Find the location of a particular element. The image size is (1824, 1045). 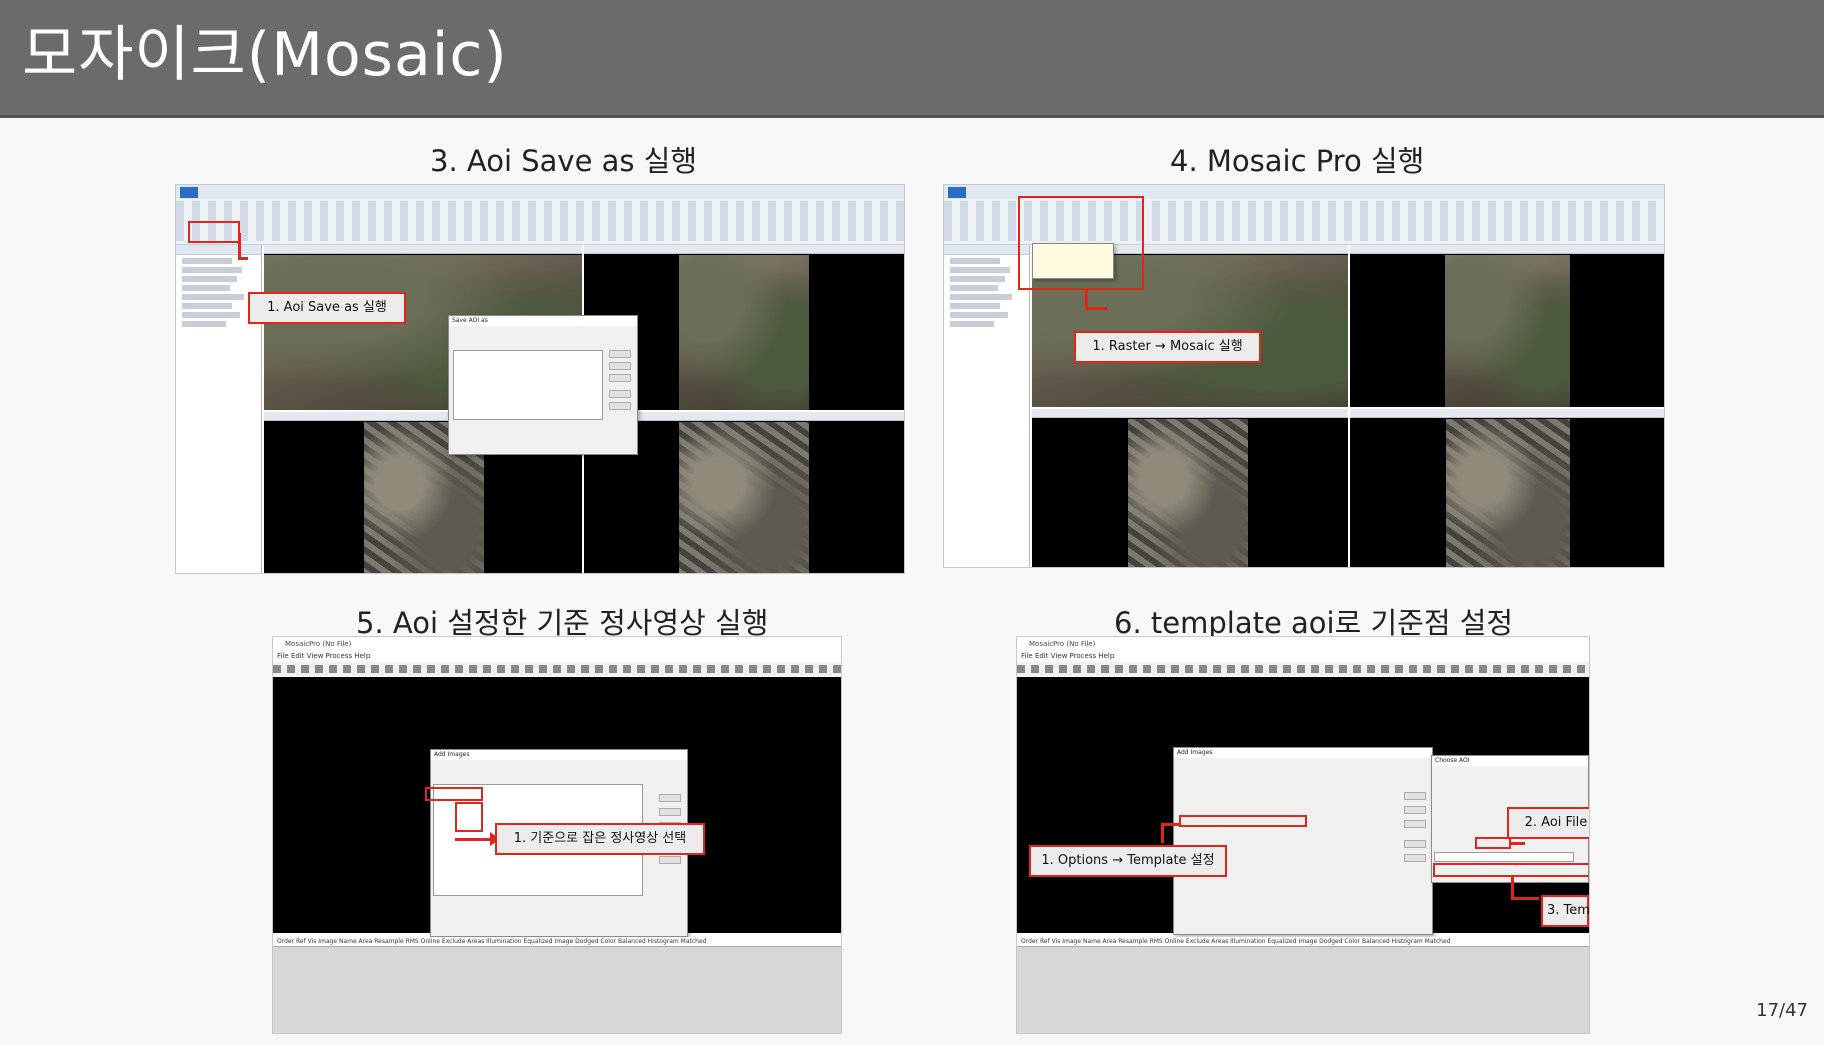

save-aoi-dialog: Save AOI as is located at coordinates (543, 385).